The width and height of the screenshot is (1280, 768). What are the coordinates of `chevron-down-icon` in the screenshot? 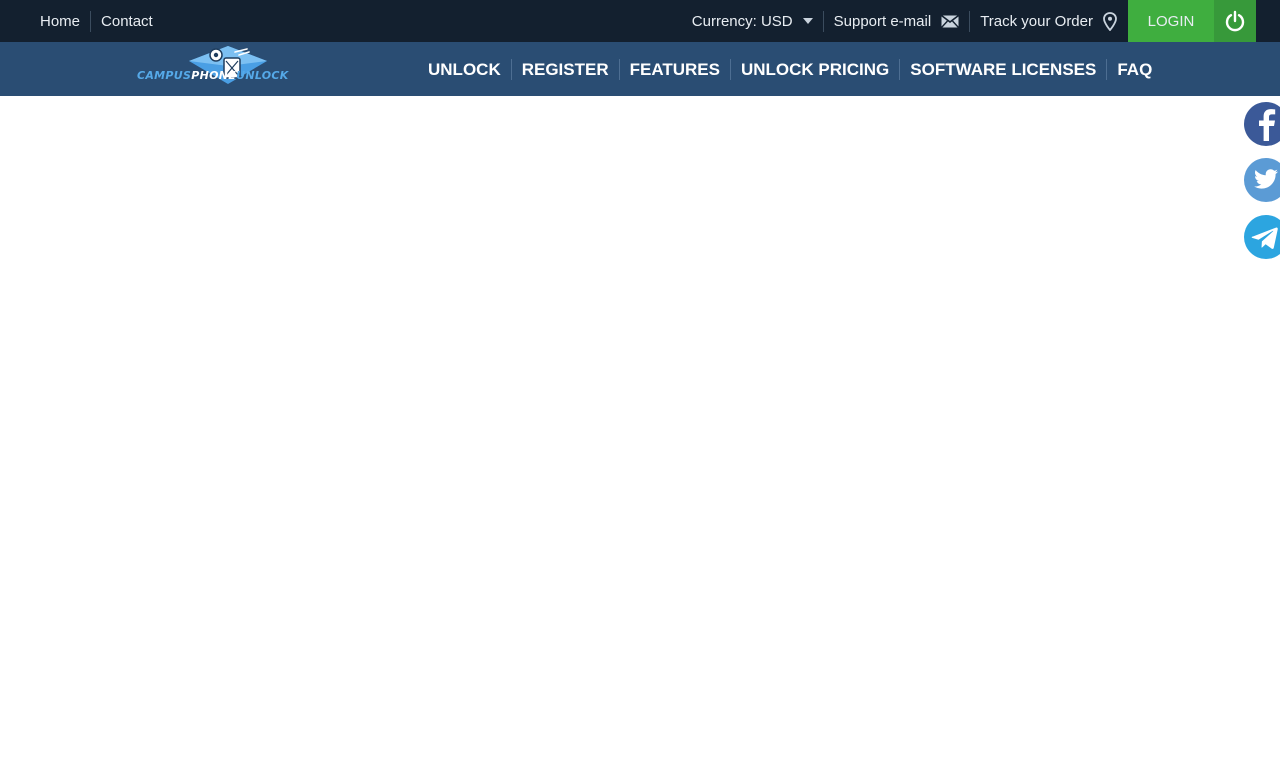 It's located at (807, 21).